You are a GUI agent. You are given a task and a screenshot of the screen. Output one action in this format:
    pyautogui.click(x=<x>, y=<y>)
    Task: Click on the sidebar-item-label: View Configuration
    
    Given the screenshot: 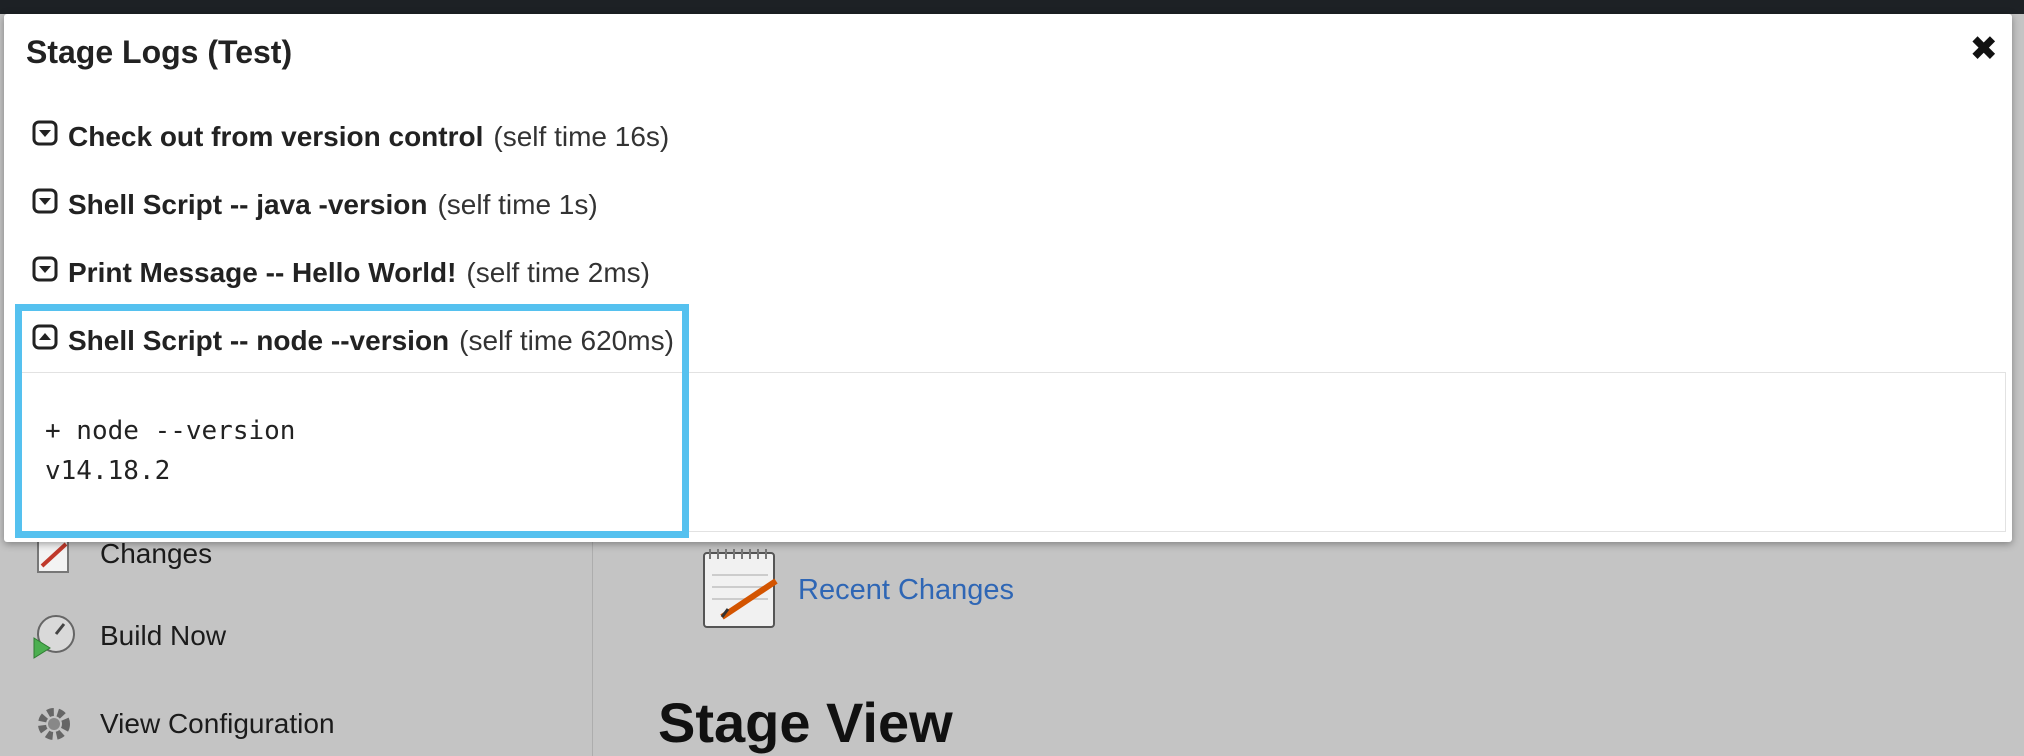 What is the action you would take?
    pyautogui.click(x=217, y=723)
    